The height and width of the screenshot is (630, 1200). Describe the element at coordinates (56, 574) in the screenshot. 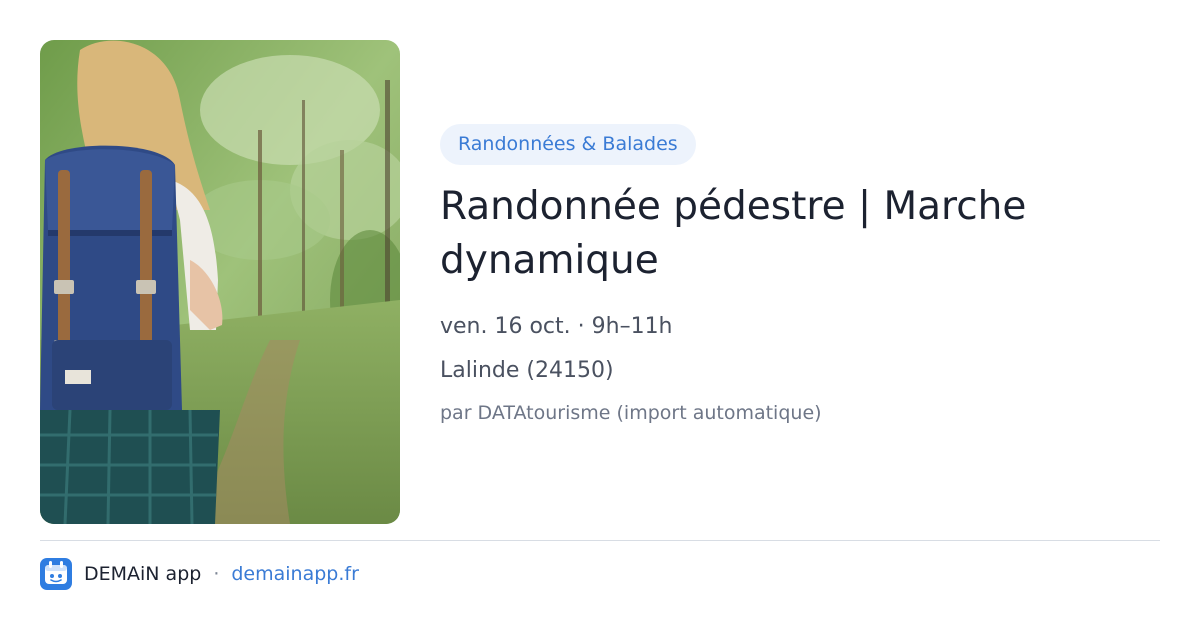

I see `demain-logo-icon` at that location.